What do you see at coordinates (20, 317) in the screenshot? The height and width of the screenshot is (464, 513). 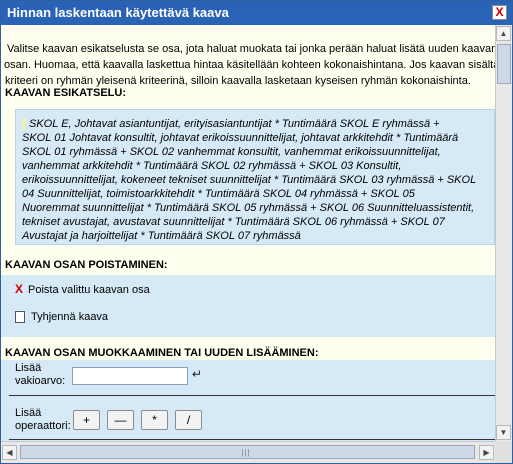 I see `document-icon` at bounding box center [20, 317].